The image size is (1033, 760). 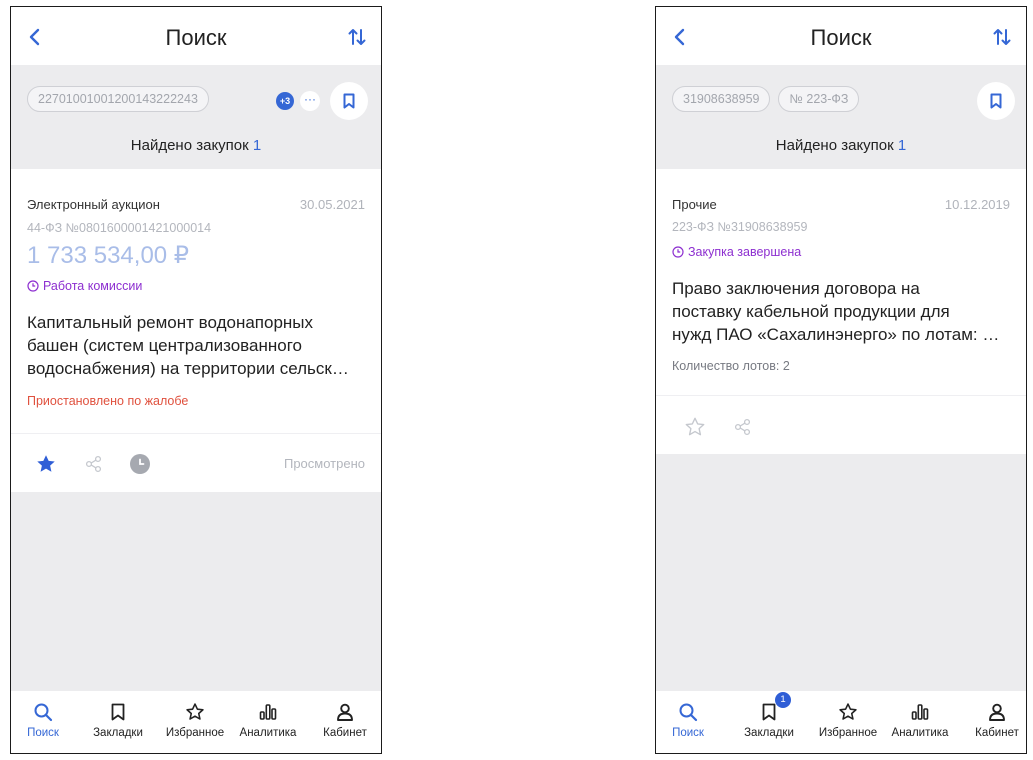 I want to click on description-line: башен (систем централизованного, so click(x=164, y=345).